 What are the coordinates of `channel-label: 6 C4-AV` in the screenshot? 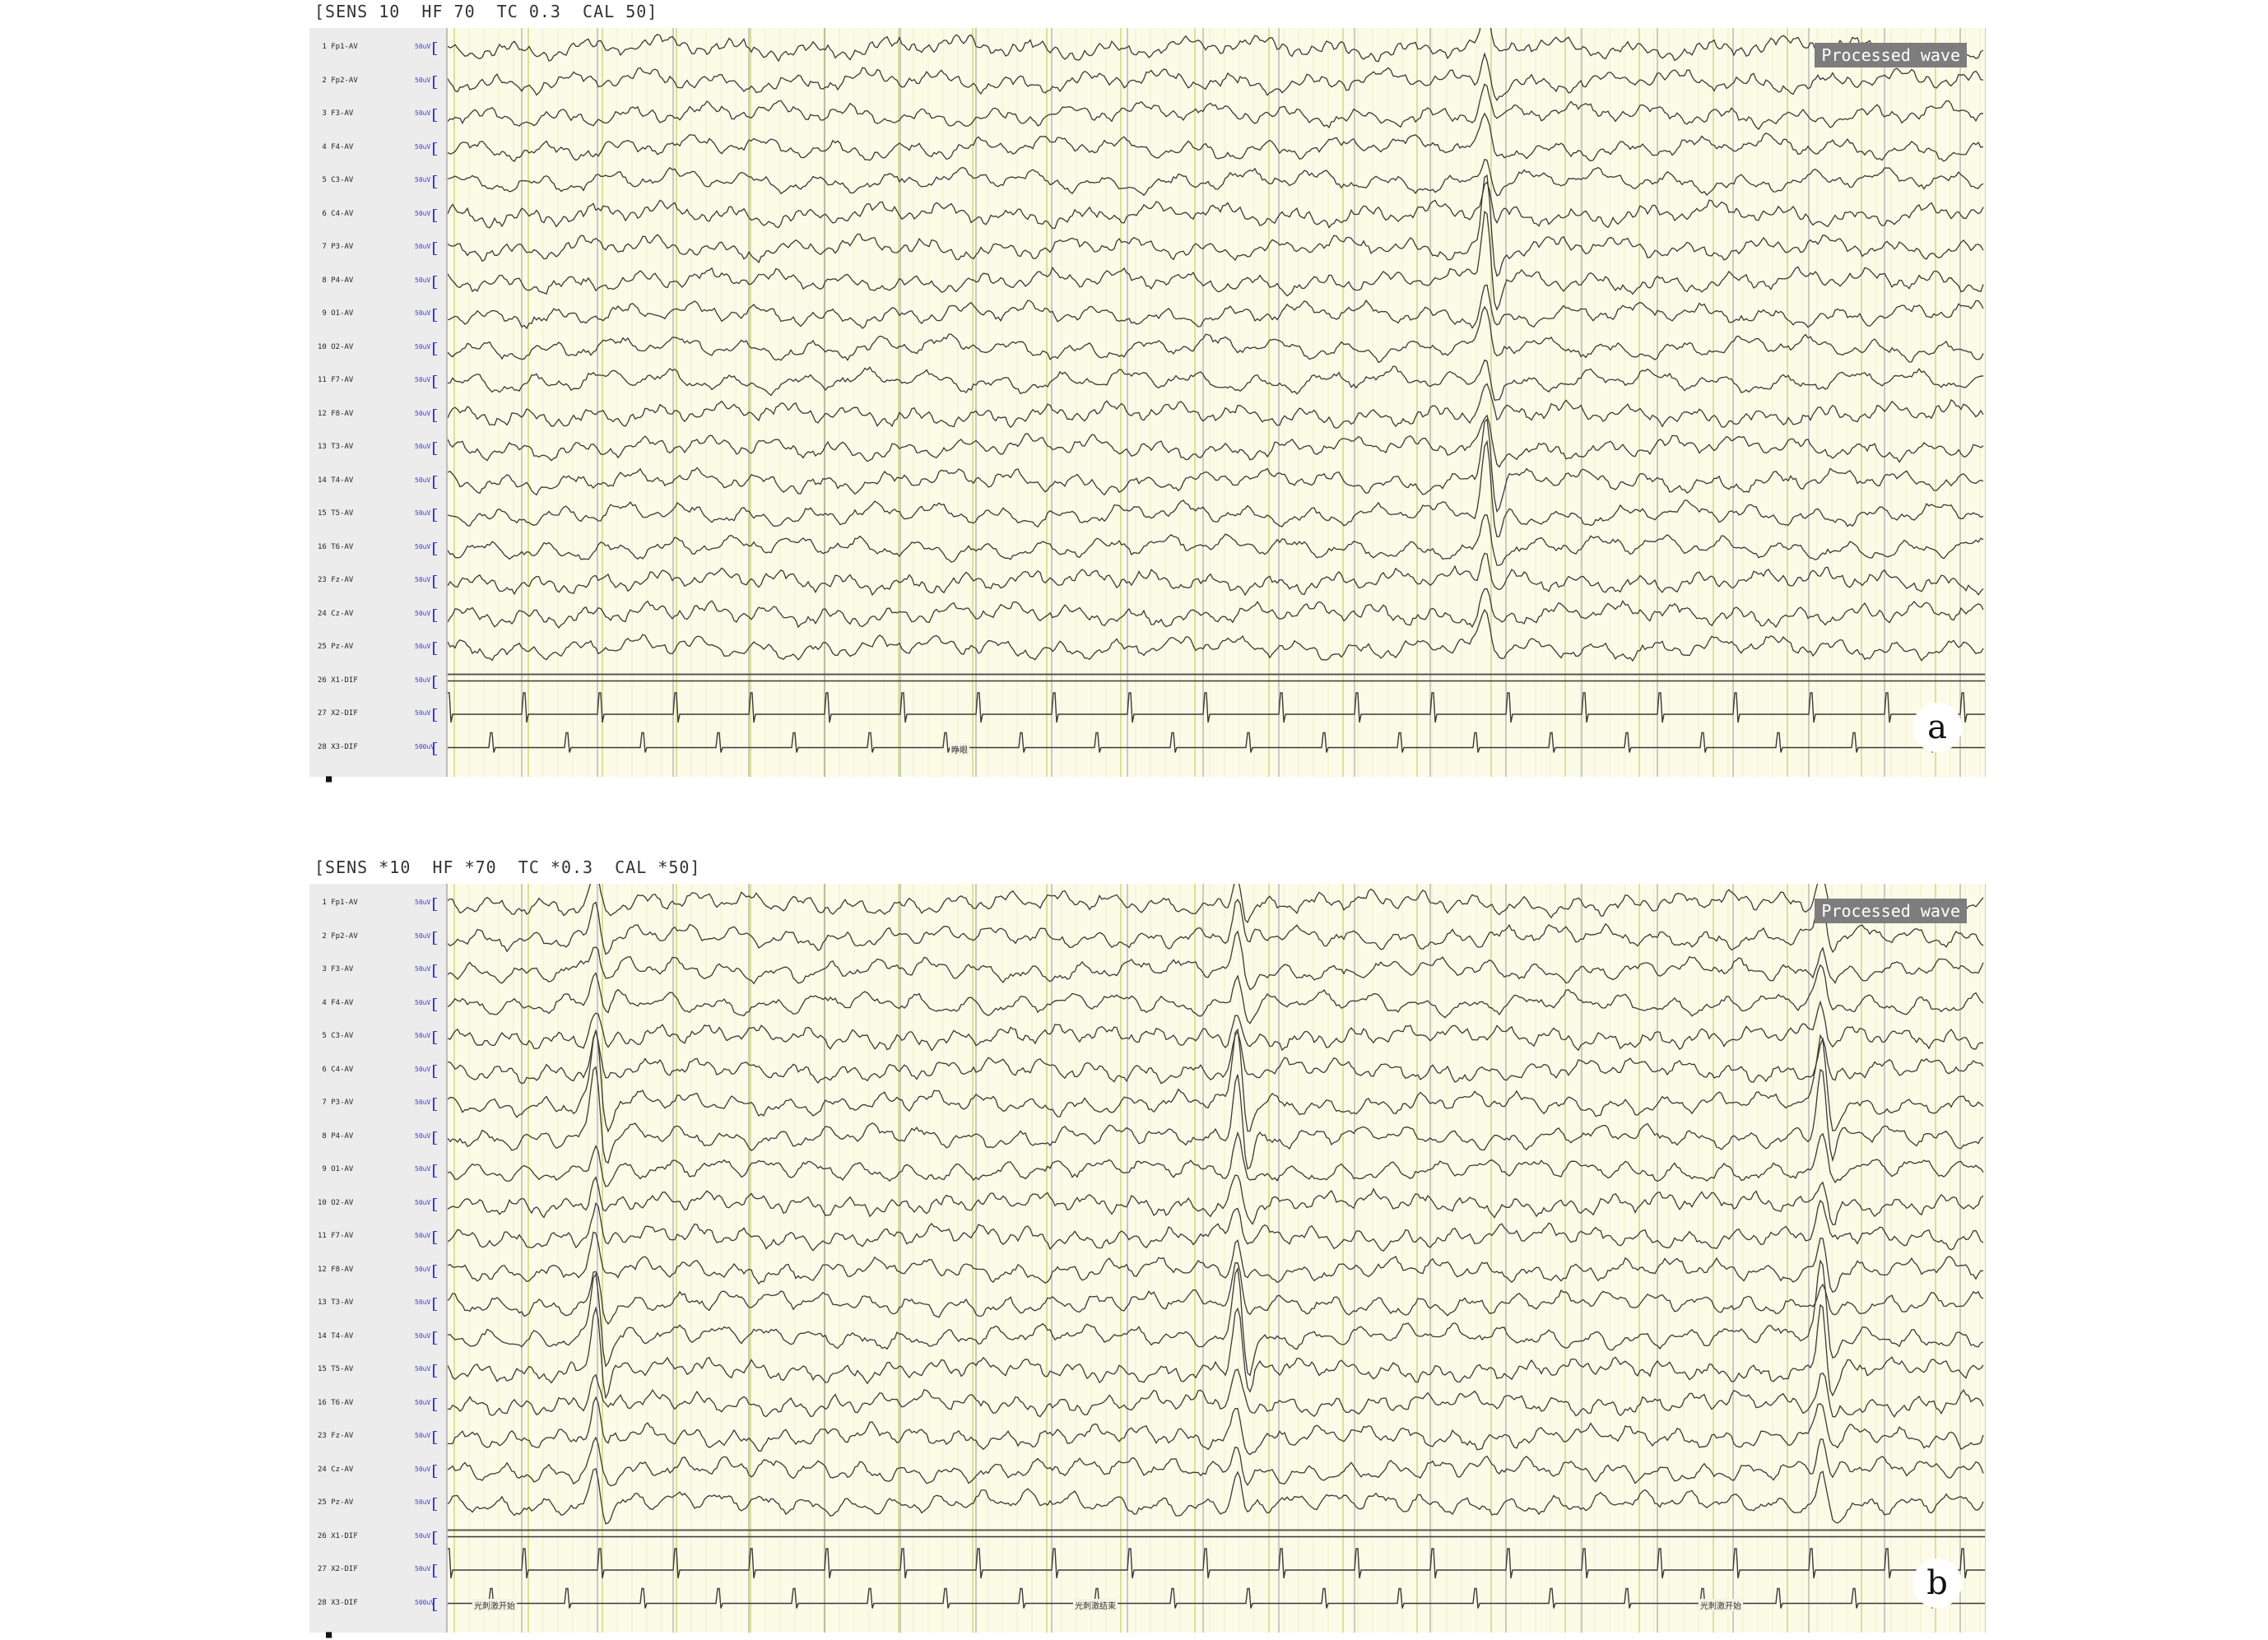 It's located at (336, 1069).